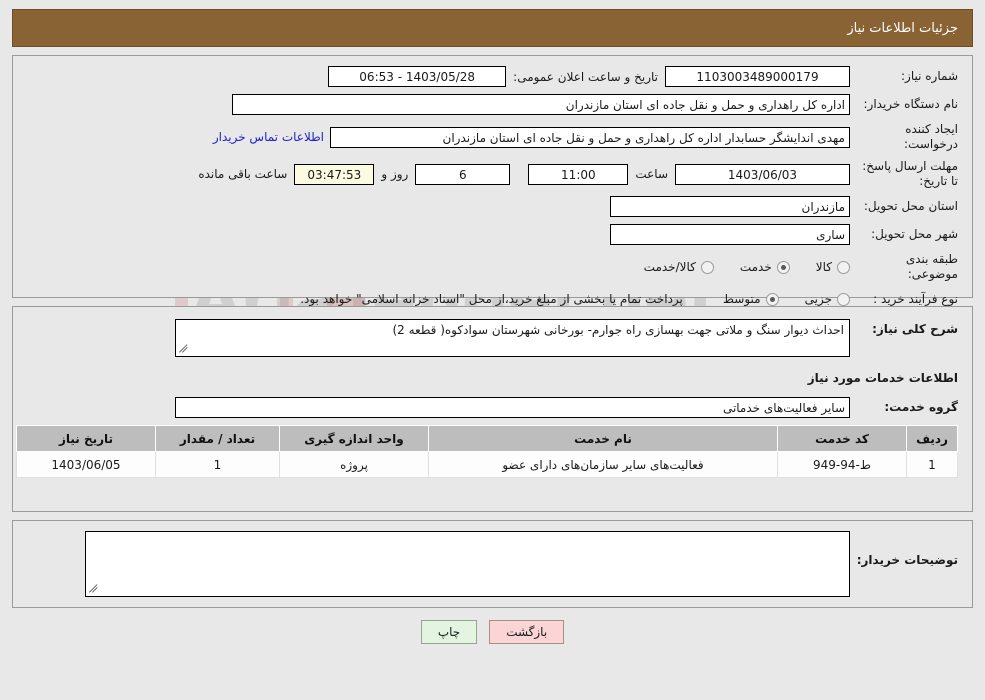 The image size is (985, 700). Describe the element at coordinates (931, 136) in the screenshot. I see `creator-label: ایجاد کننده درخواست:` at that location.